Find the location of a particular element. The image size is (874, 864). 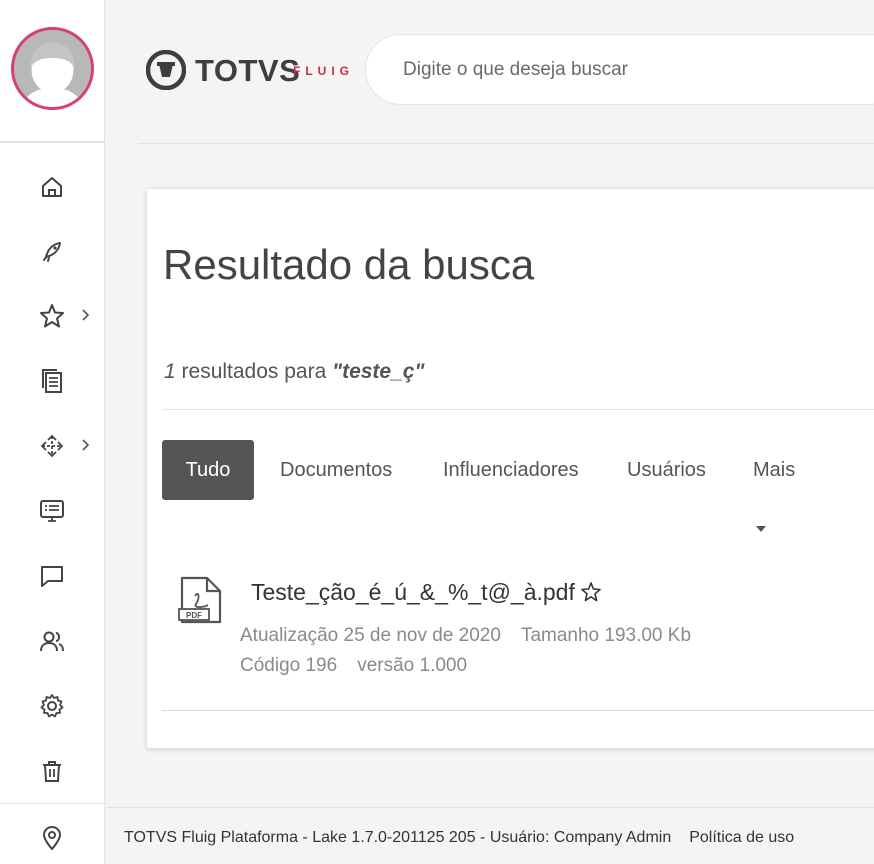

documents-icon is located at coordinates (52, 381).